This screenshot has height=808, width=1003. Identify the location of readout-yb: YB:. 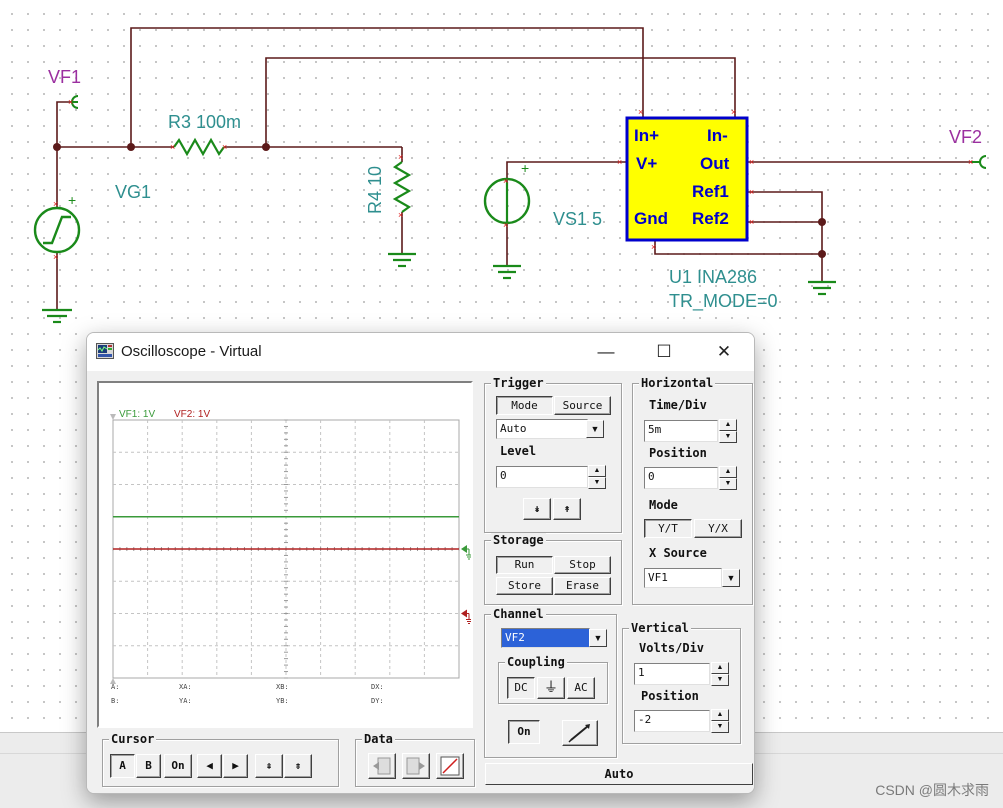
(282, 701).